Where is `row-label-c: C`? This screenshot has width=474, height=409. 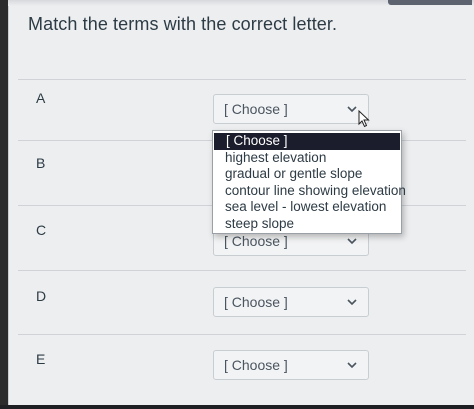 row-label-c: C is located at coordinates (41, 230).